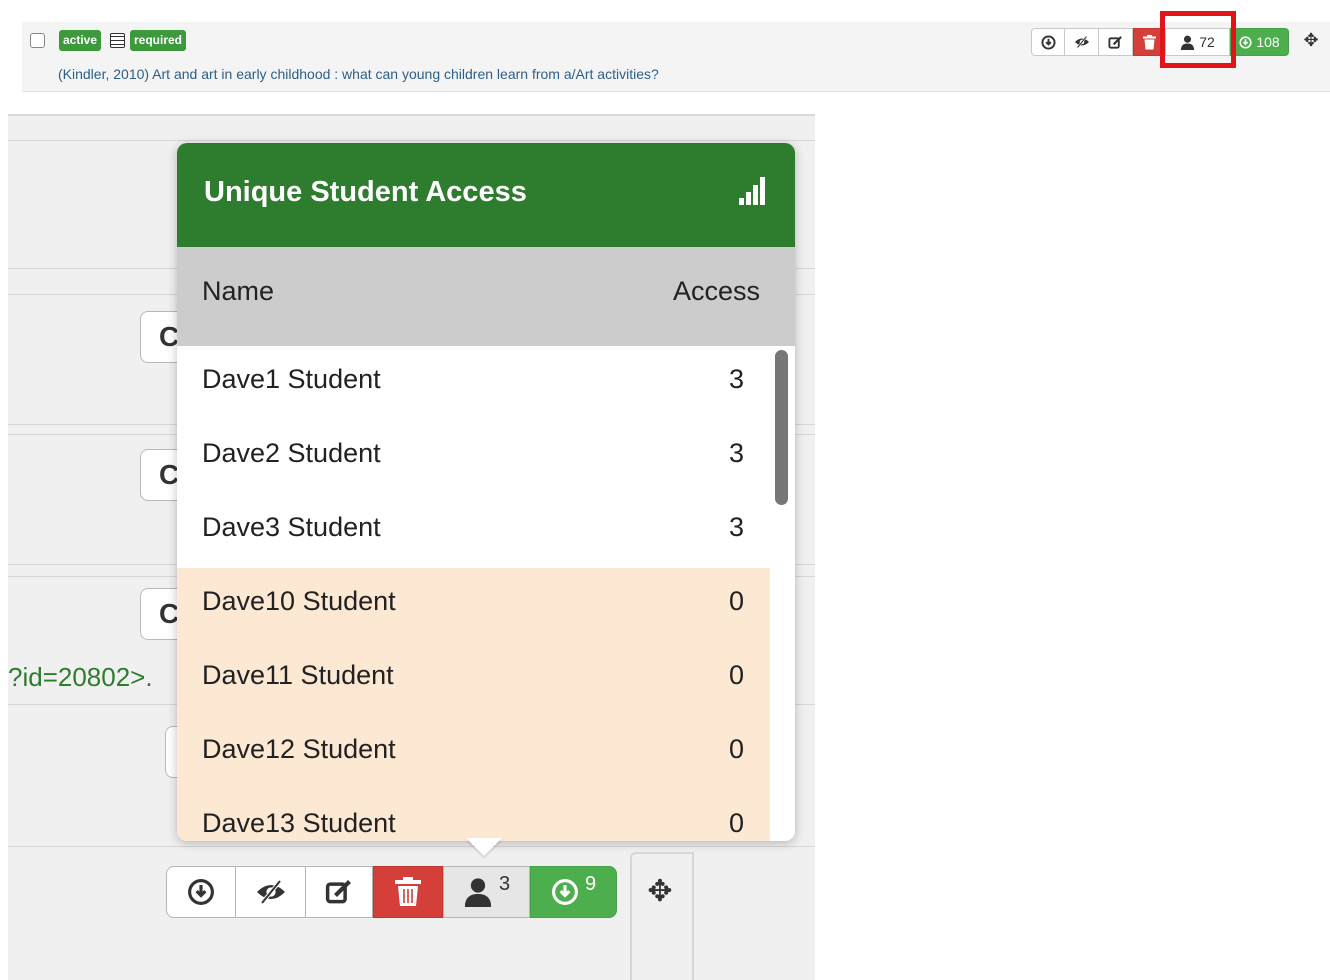  I want to click on student-name: Dave2 Student, so click(291, 453).